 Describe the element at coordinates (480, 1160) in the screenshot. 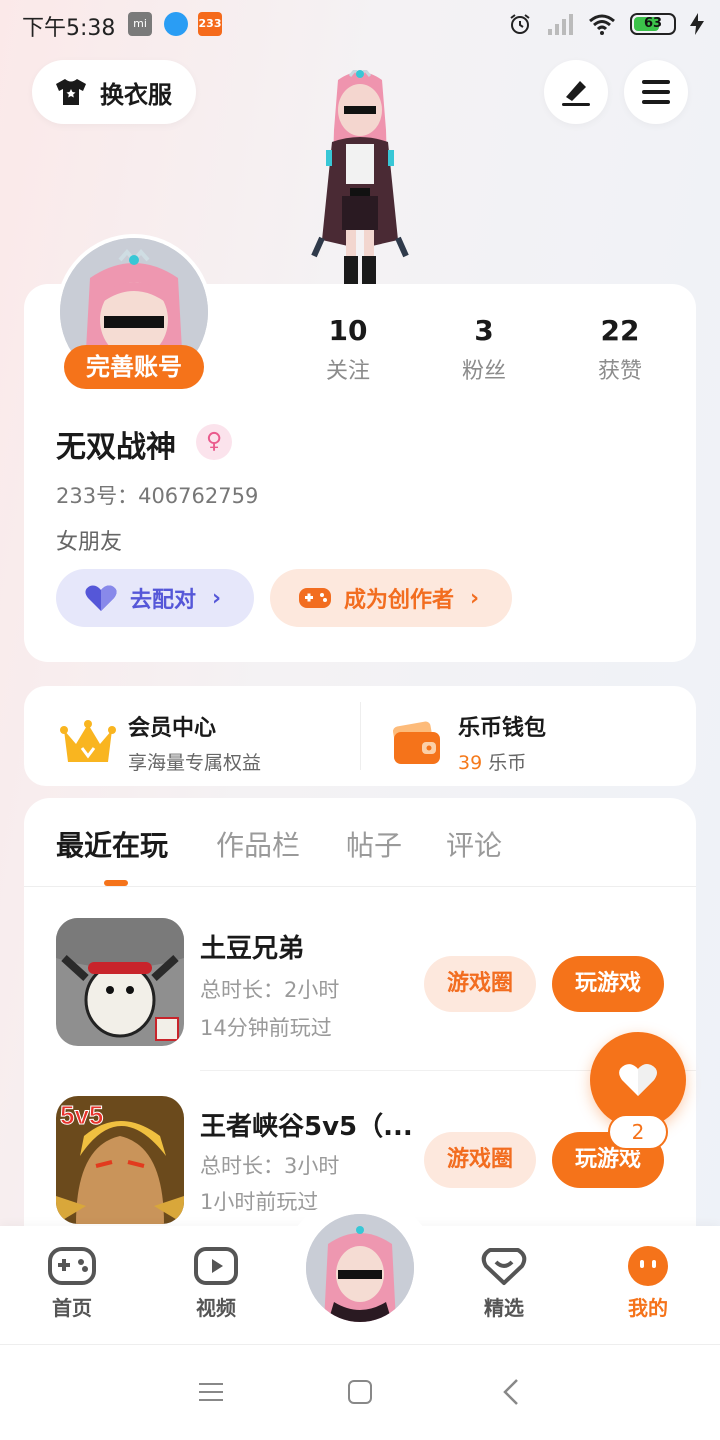

I see `game-circle-button-2: 游戏圈` at that location.